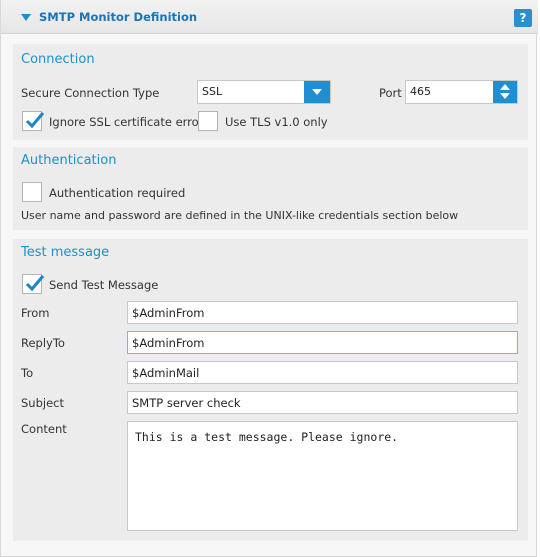  Describe the element at coordinates (322, 312) in the screenshot. I see `from-field: $AdminFrom` at that location.